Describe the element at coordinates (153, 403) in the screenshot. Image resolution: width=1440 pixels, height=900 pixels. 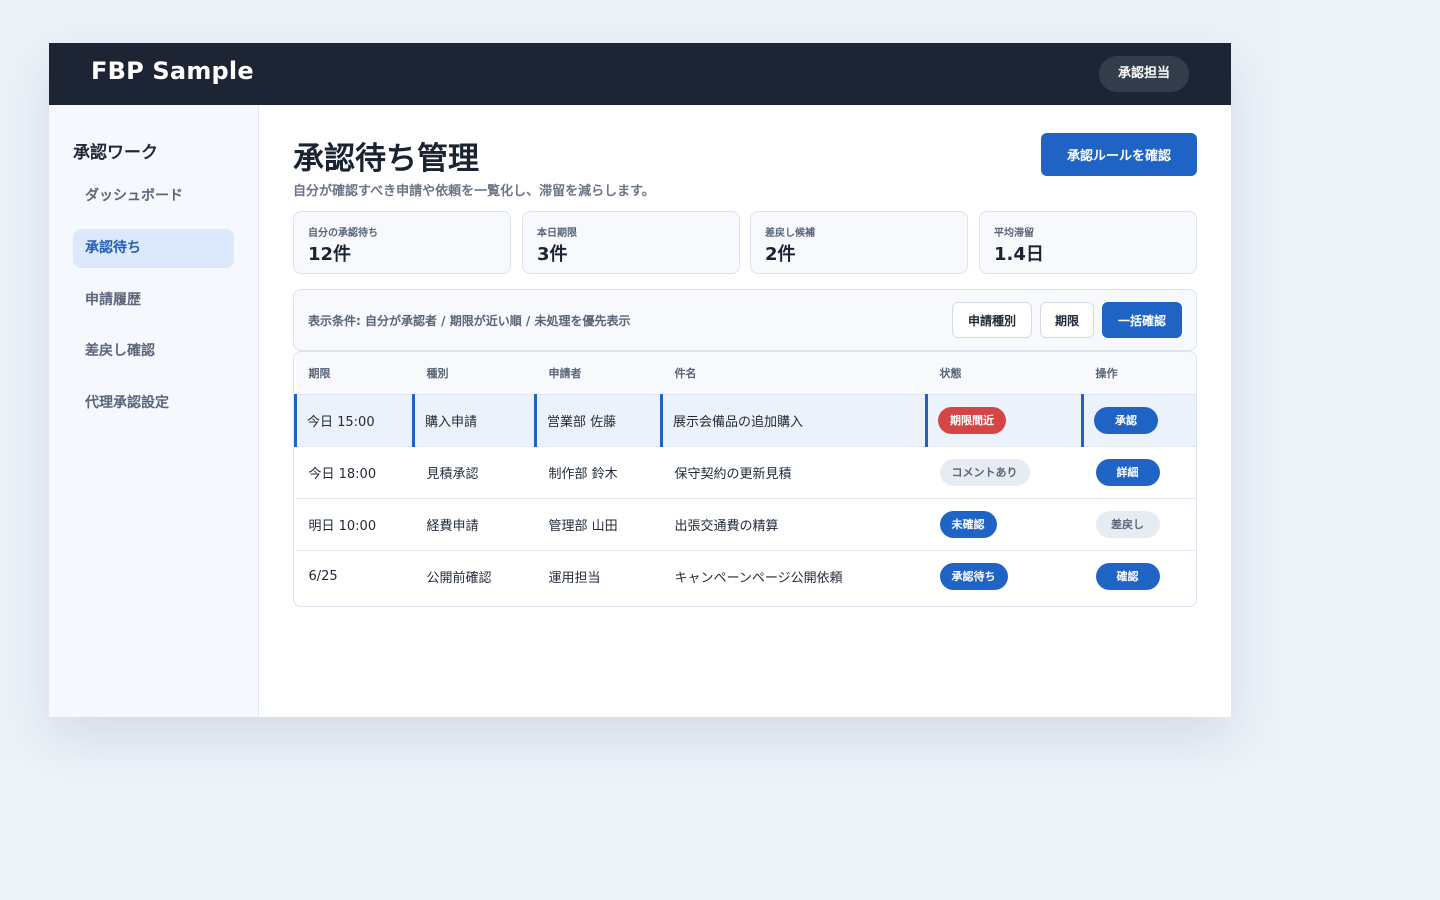
I see `sidebar-item-proxy-settings: 代理承認設定` at that location.